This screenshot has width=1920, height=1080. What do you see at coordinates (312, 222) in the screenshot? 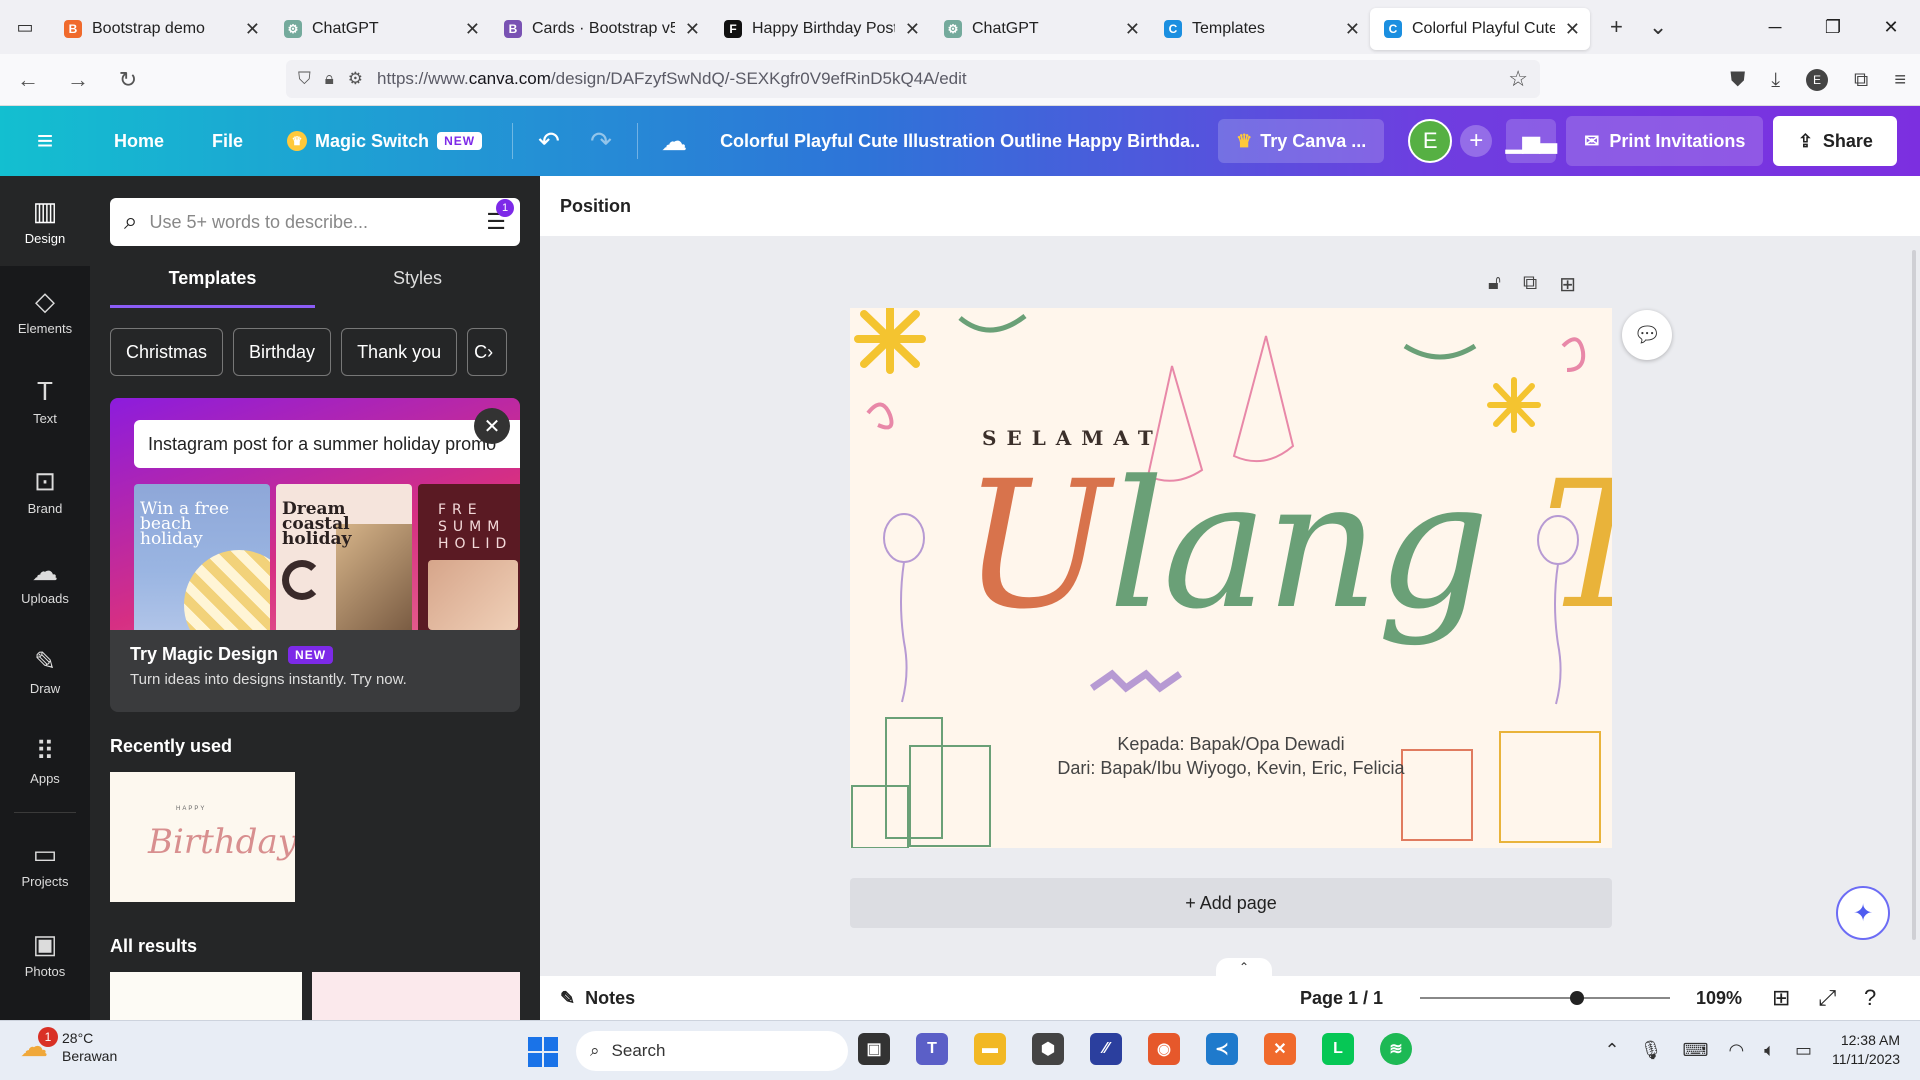
I see `search-input` at bounding box center [312, 222].